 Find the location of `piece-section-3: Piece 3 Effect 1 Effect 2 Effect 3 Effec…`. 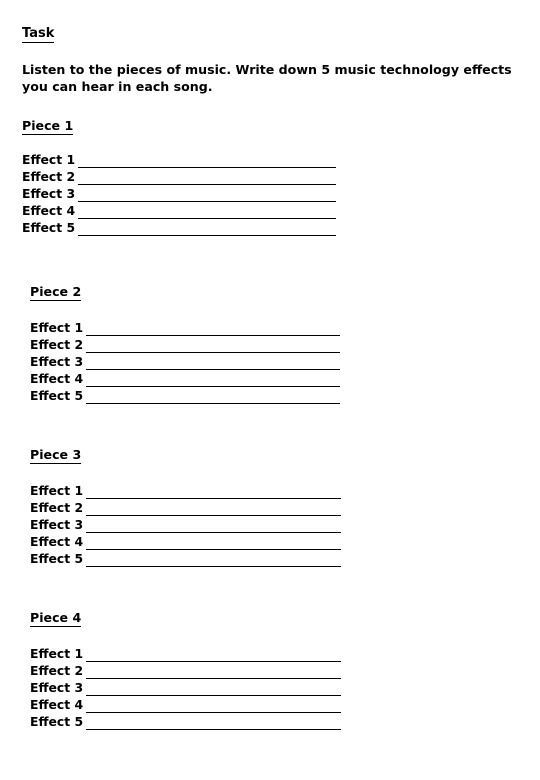

piece-section-3: Piece 3 Effect 1 Effect 2 Effect 3 Effec… is located at coordinates (186, 507).